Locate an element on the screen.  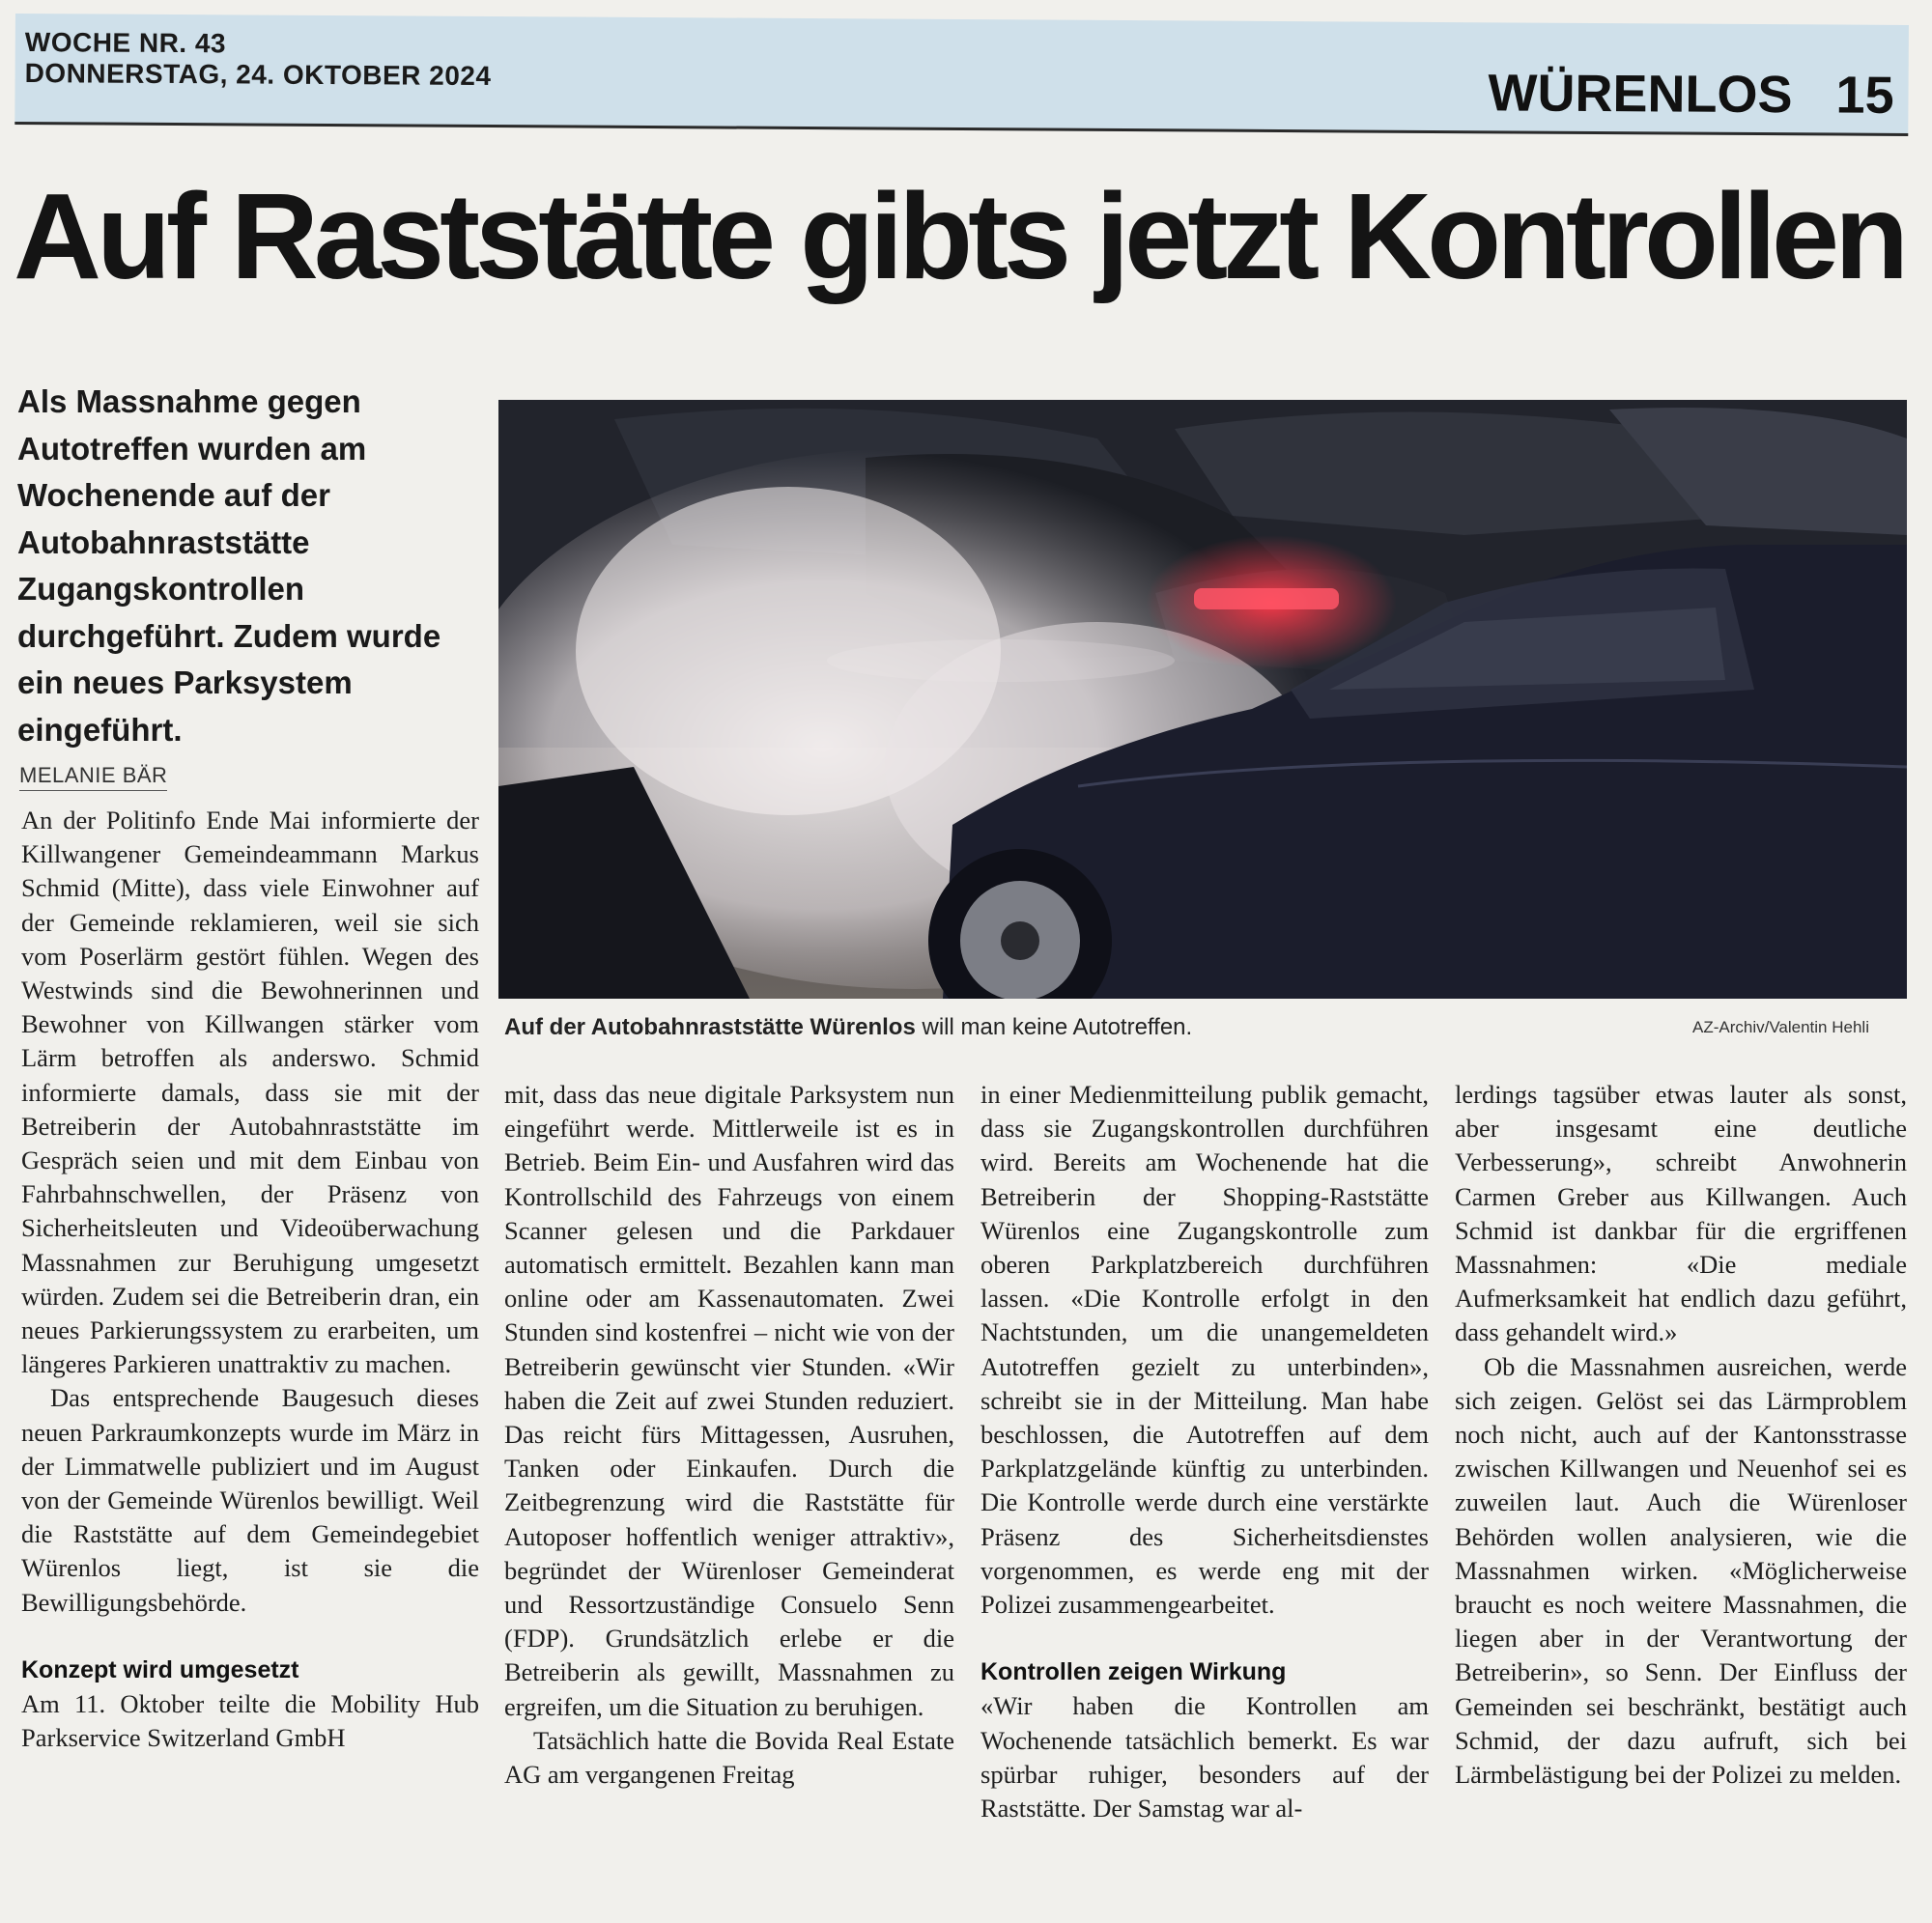
headline: Auf Raststätte gibts jetzt Kontrollen is located at coordinates (961, 236).